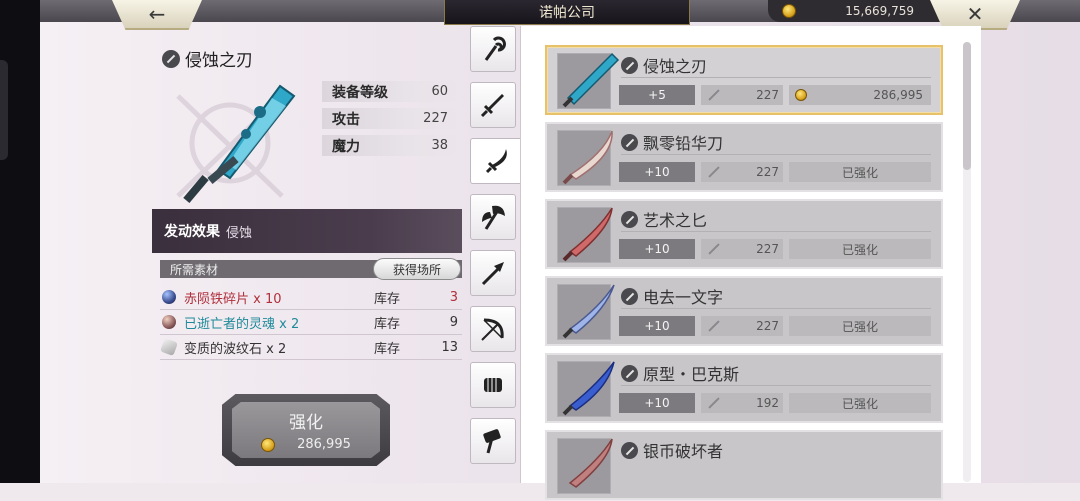 This screenshot has width=1080, height=501. Describe the element at coordinates (311, 297) in the screenshot. I see `material-row: 赤陨铁碎片 x 10 库存 3` at that location.